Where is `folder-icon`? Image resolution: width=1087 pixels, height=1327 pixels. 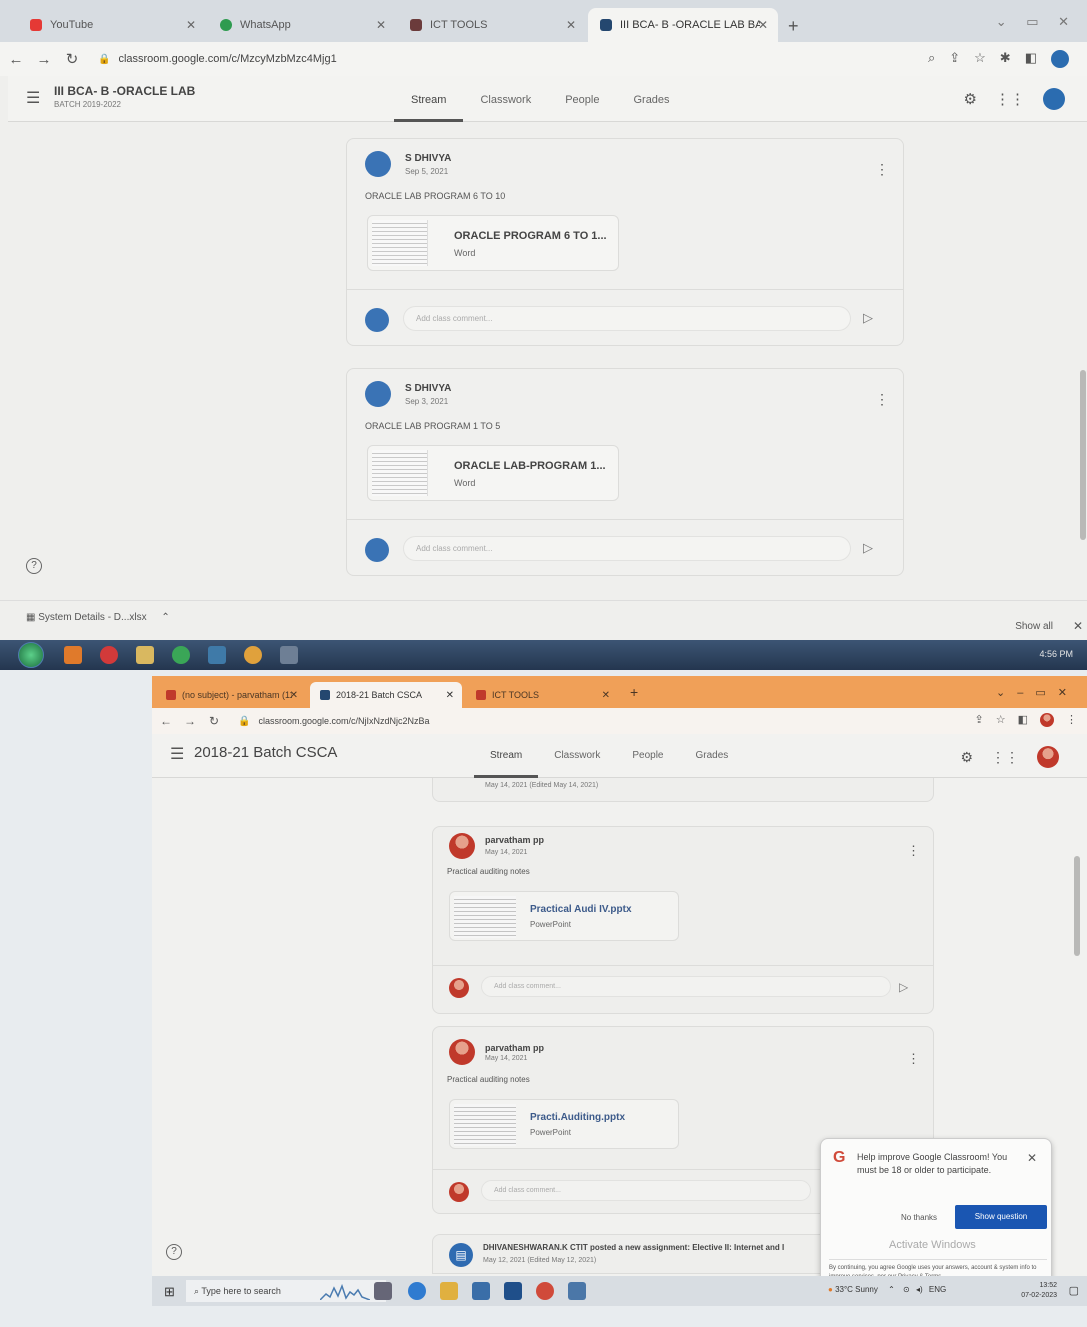
folder-icon is located at coordinates (145, 655).